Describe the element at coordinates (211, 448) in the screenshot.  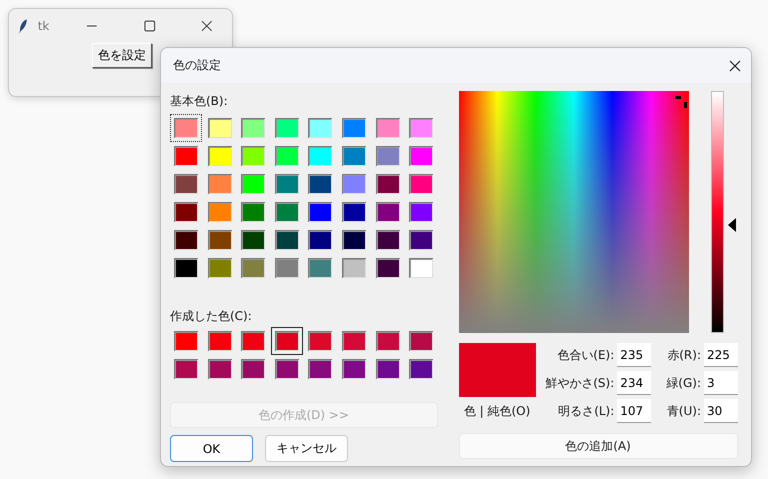
I see `ok-button: OK` at that location.